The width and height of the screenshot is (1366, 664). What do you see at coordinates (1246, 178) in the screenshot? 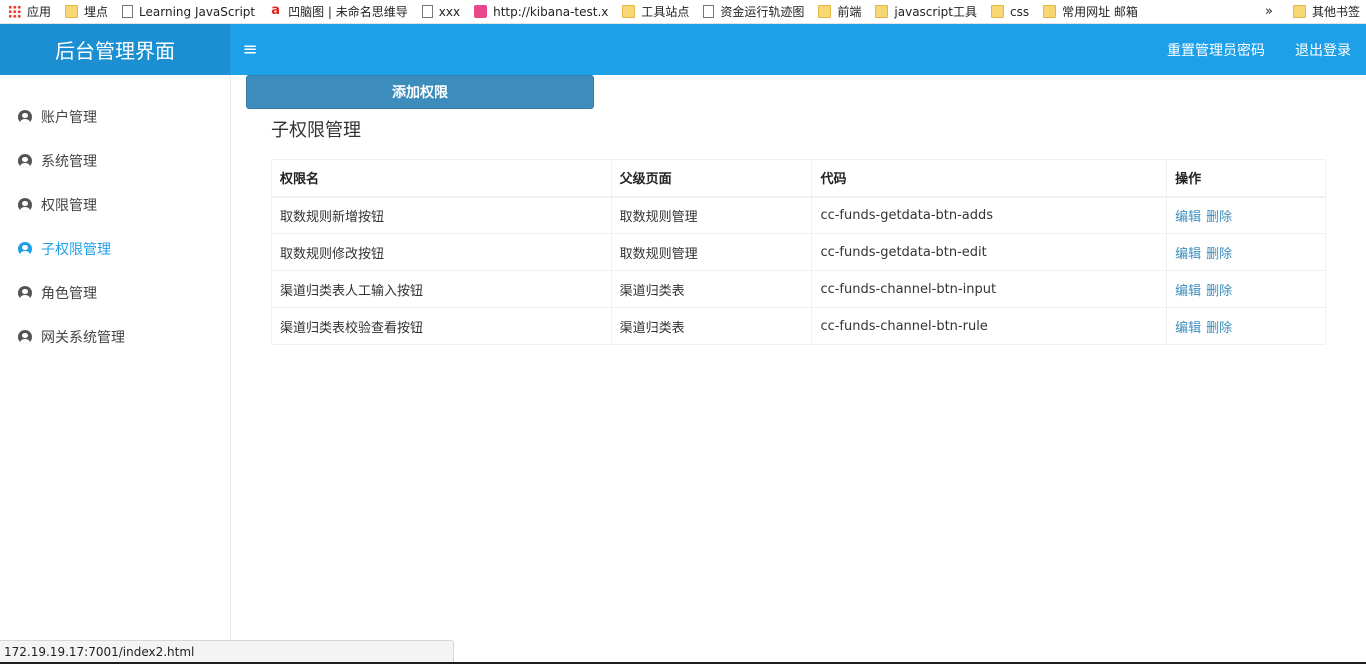
I see `column-header-actions: 操作` at bounding box center [1246, 178].